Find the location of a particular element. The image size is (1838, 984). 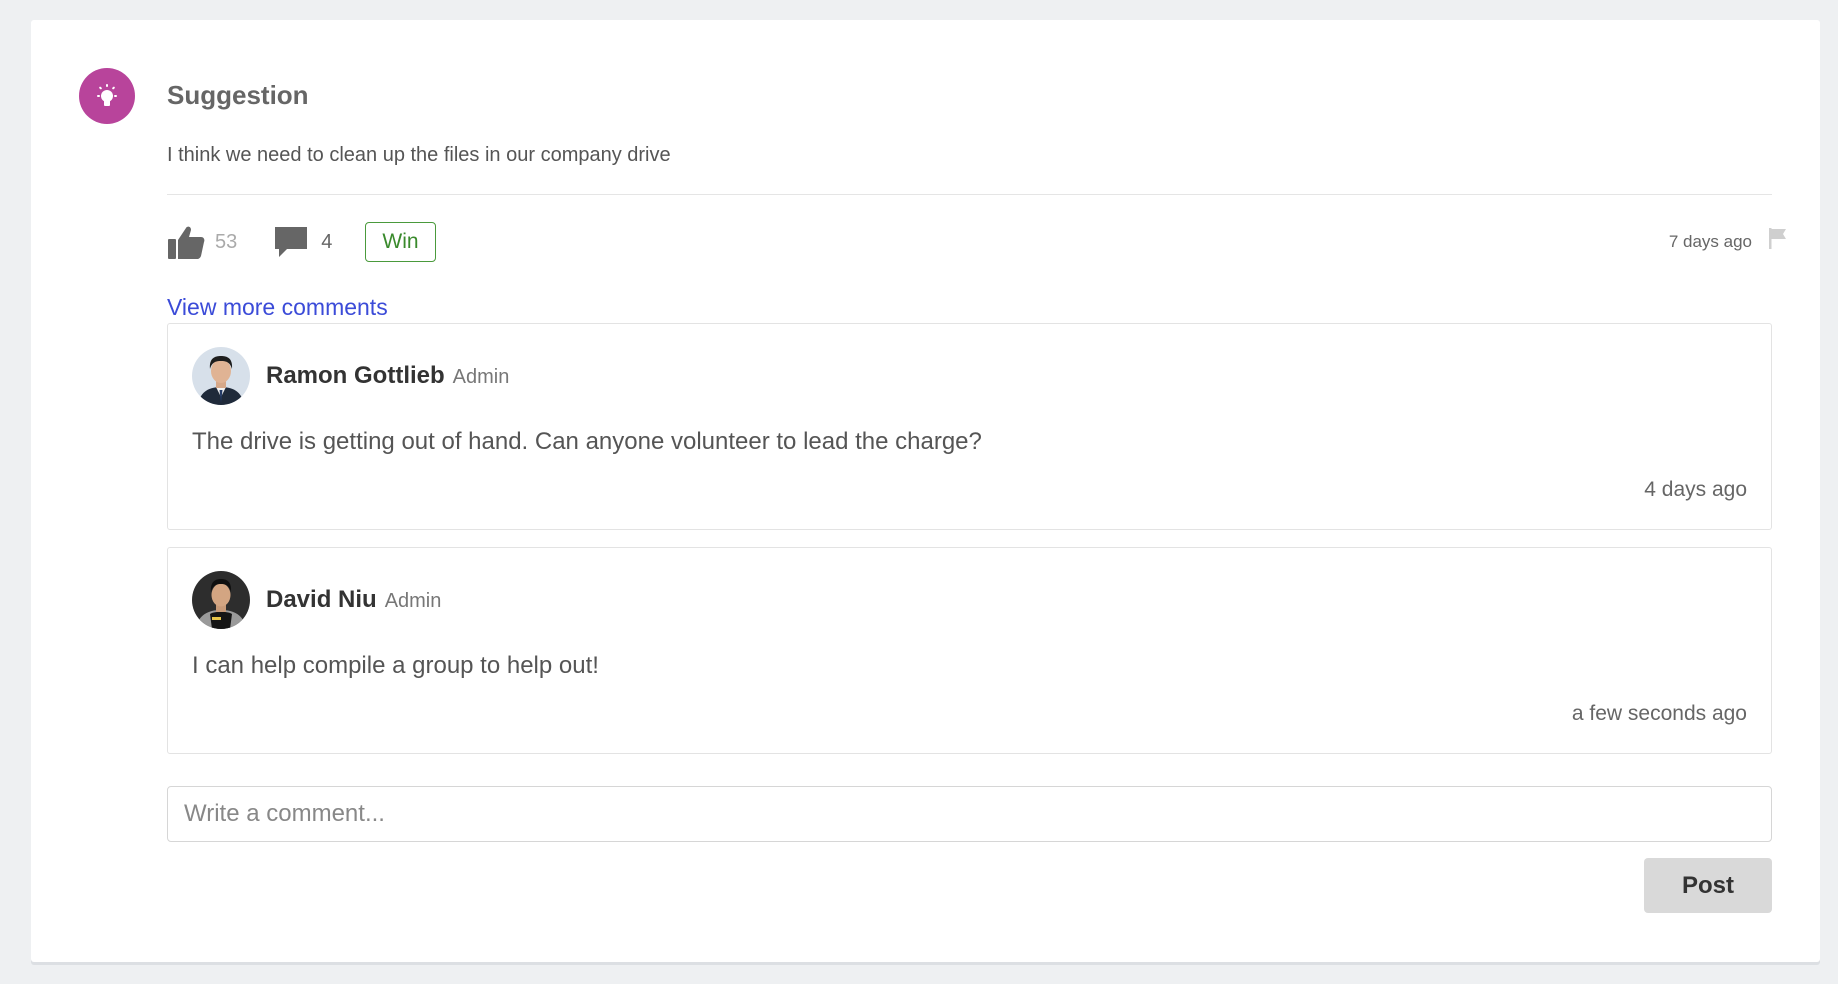

comment-text: I can help compile a group to help out! is located at coordinates (395, 665).